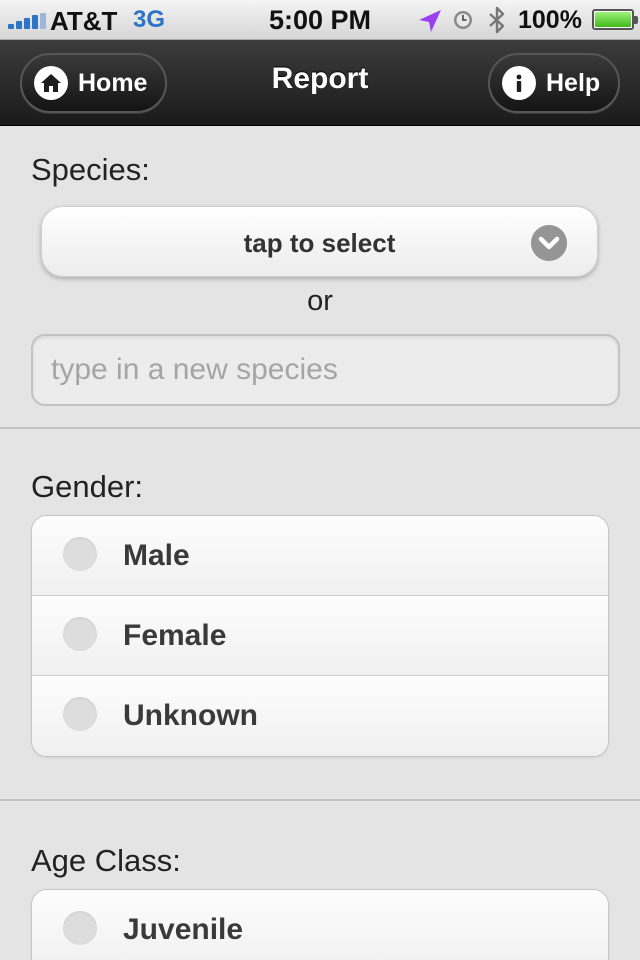 This screenshot has height=960, width=640. I want to click on alarm-clock-icon, so click(463, 20).